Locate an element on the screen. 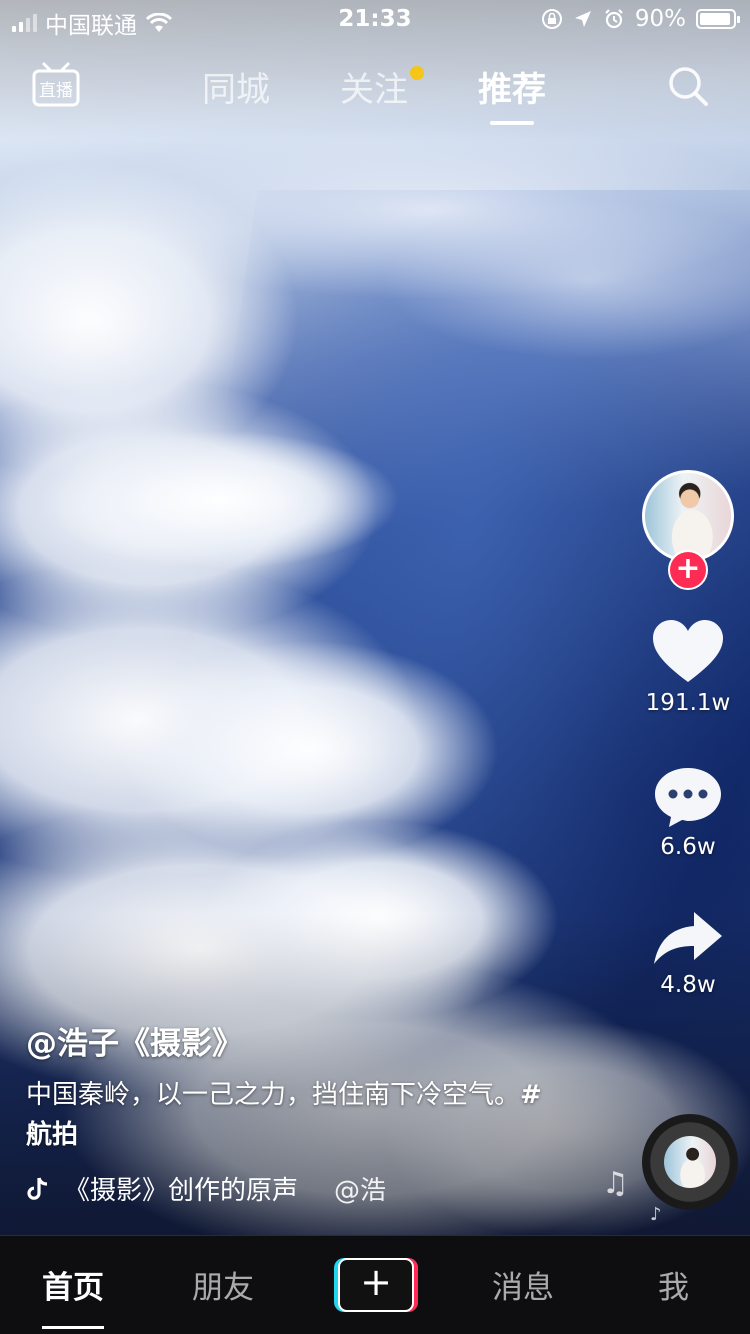 The width and height of the screenshot is (750, 1334). author-avatar is located at coordinates (688, 516).